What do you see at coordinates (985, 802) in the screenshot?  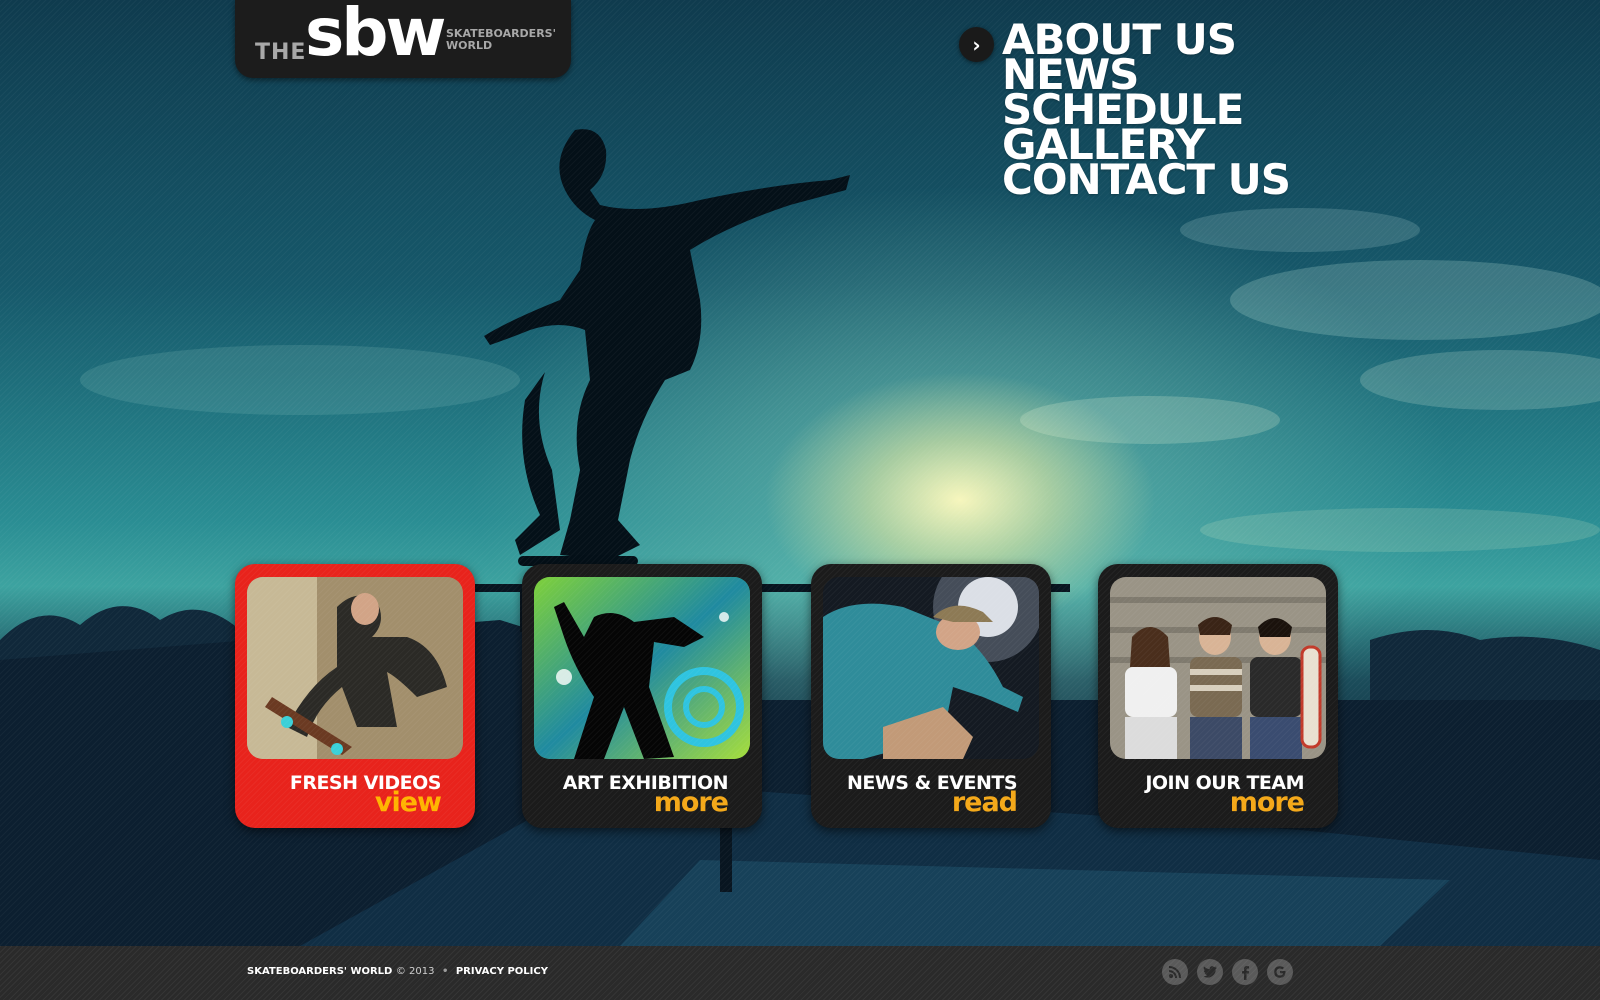 I see `card-link-read: read` at bounding box center [985, 802].